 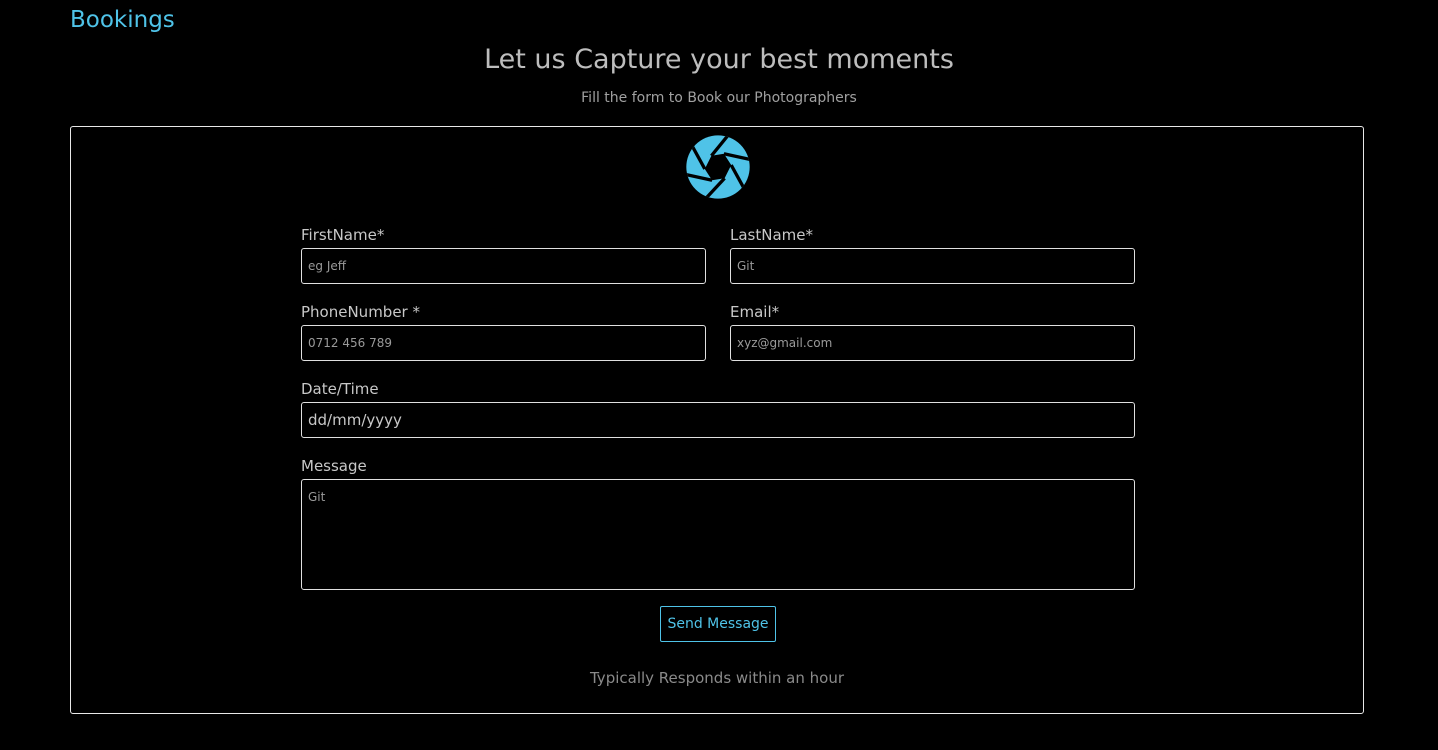 I want to click on first-name-label: FirstName*, so click(x=343, y=235).